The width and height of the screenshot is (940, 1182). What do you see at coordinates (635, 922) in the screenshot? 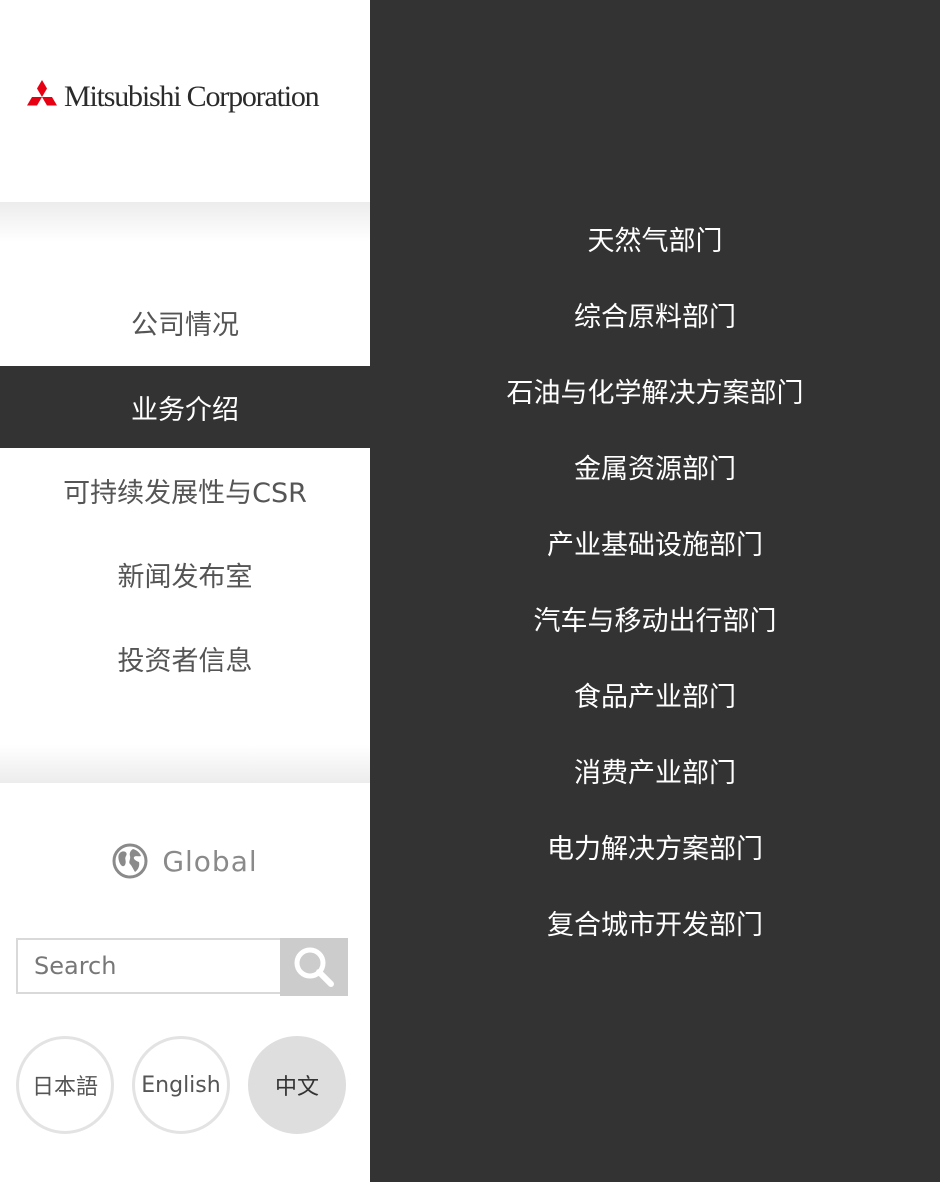
I see `submenu-item-urban-development: 复合城市开发部门` at bounding box center [635, 922].